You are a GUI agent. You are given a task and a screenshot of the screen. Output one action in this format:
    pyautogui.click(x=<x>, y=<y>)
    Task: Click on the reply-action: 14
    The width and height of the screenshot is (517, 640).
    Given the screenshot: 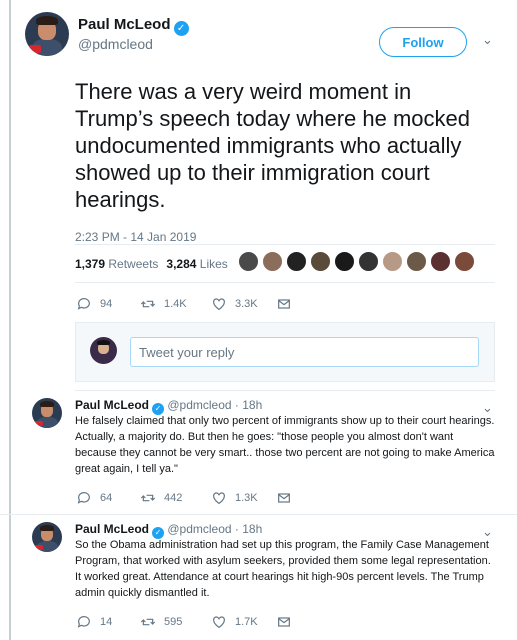 What is the action you would take?
    pyautogui.click(x=94, y=622)
    